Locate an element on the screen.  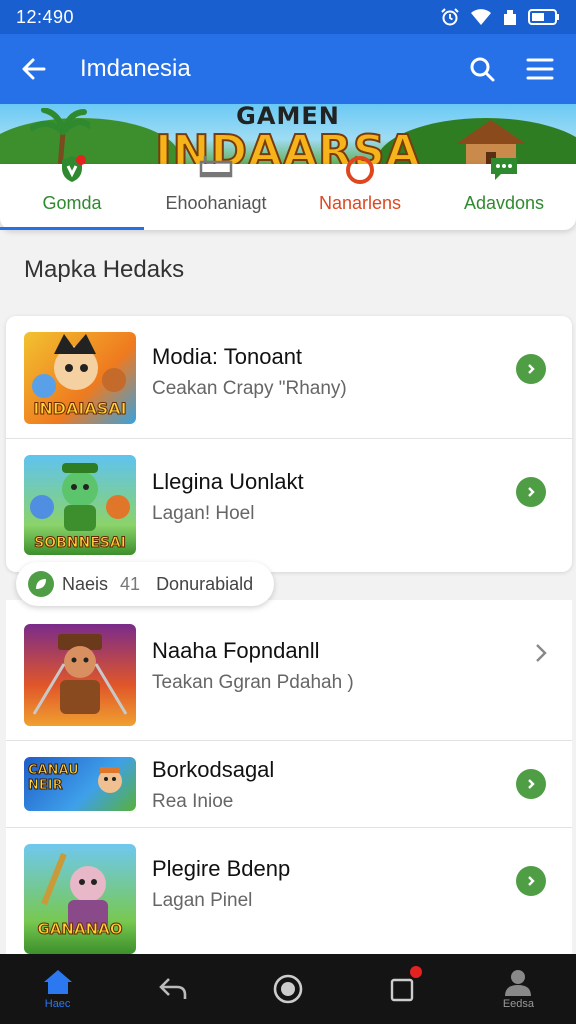
game-row: CANAU NEIR Borkodsagal Rea Inioe is located at coordinates (289, 784).